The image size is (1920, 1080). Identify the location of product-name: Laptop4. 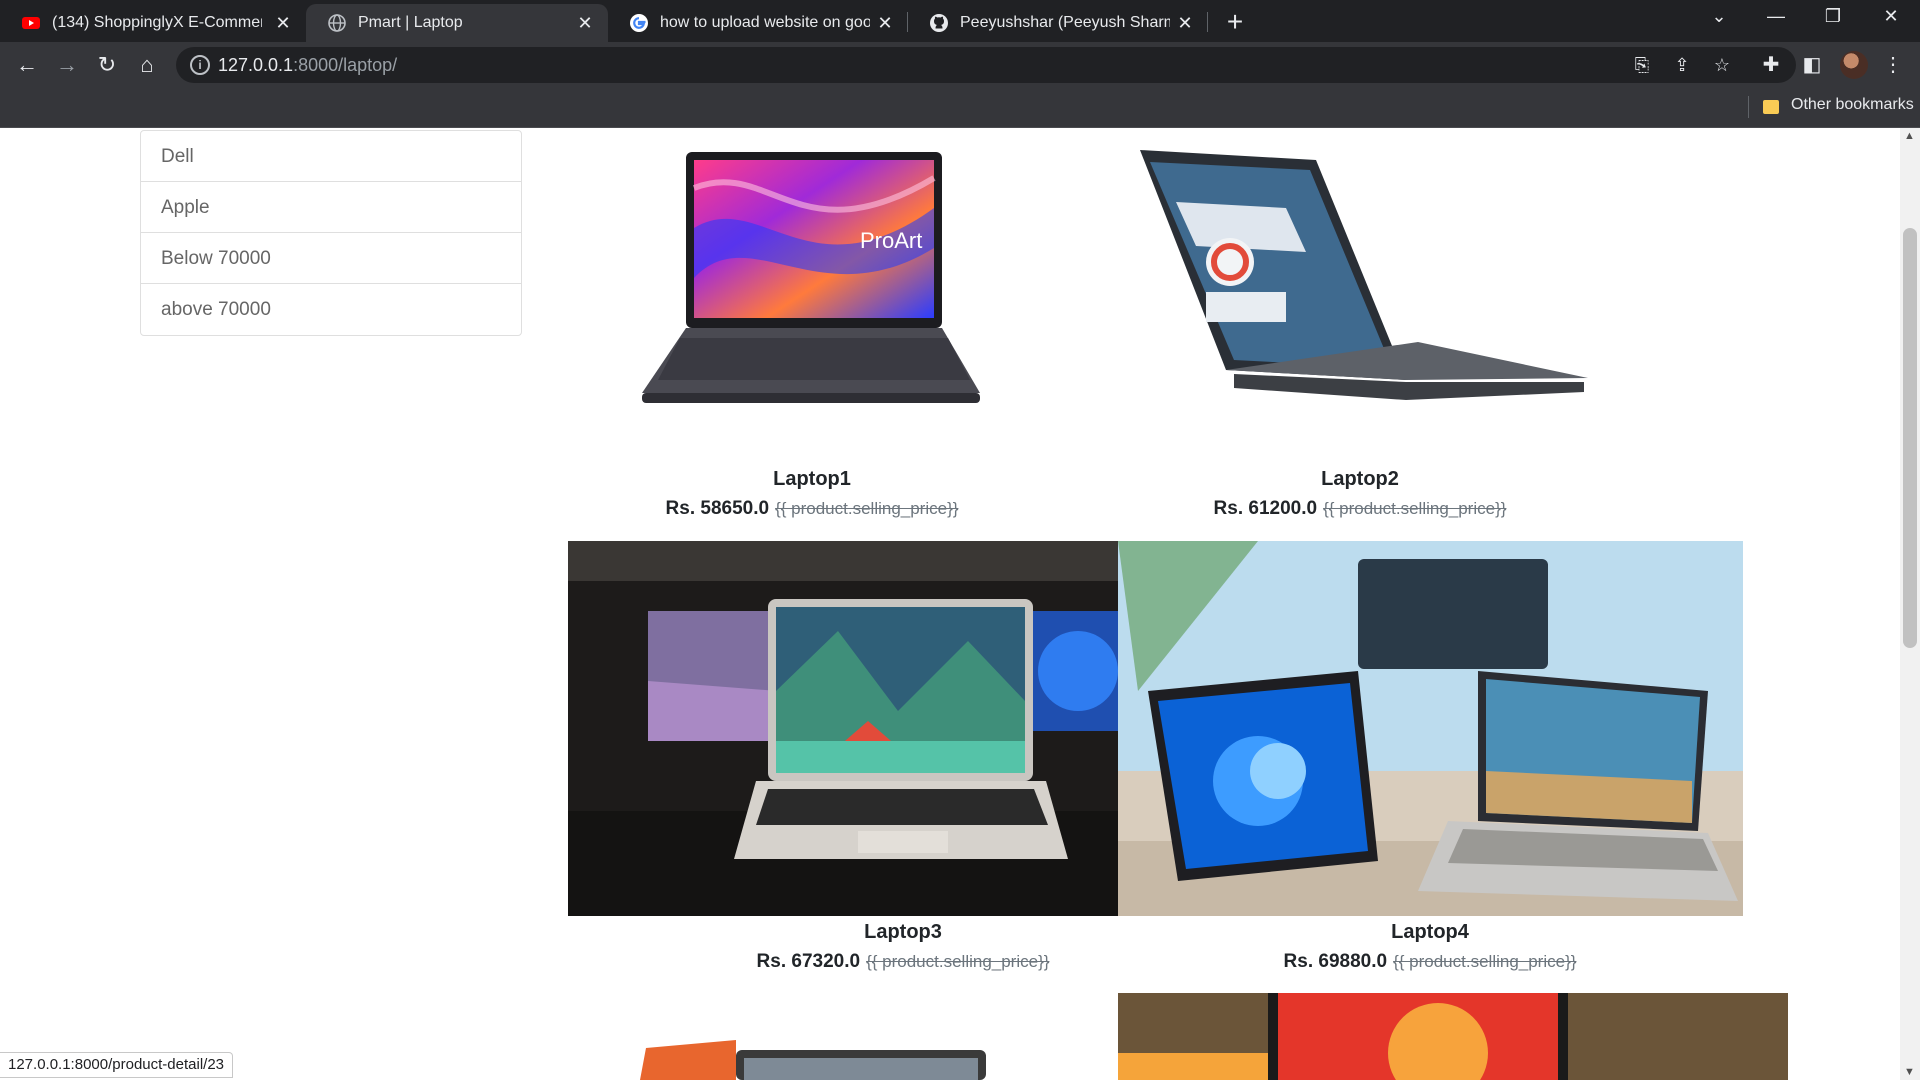
(1430, 932).